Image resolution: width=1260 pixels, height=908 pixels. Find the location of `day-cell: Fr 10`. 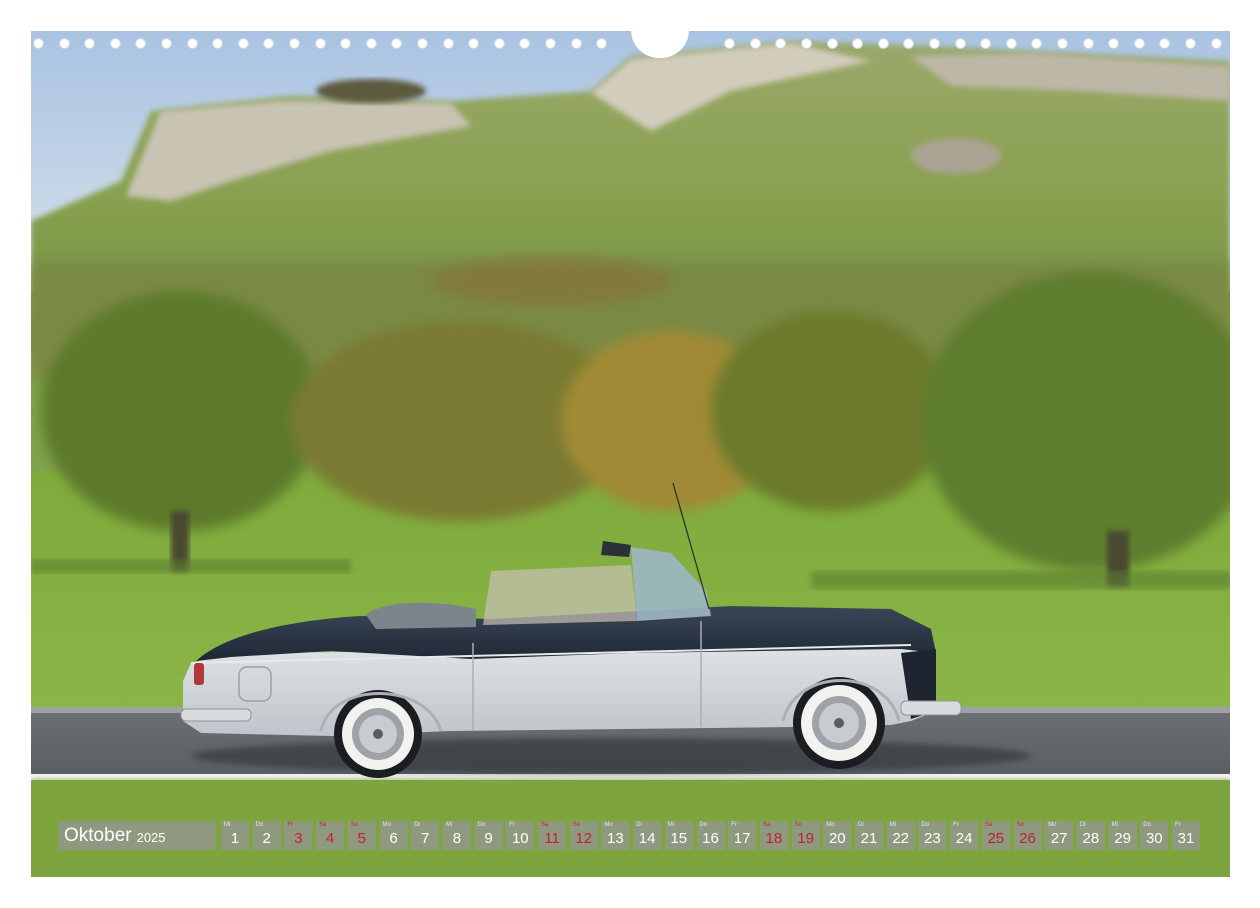

day-cell: Fr 10 is located at coordinates (520, 835).